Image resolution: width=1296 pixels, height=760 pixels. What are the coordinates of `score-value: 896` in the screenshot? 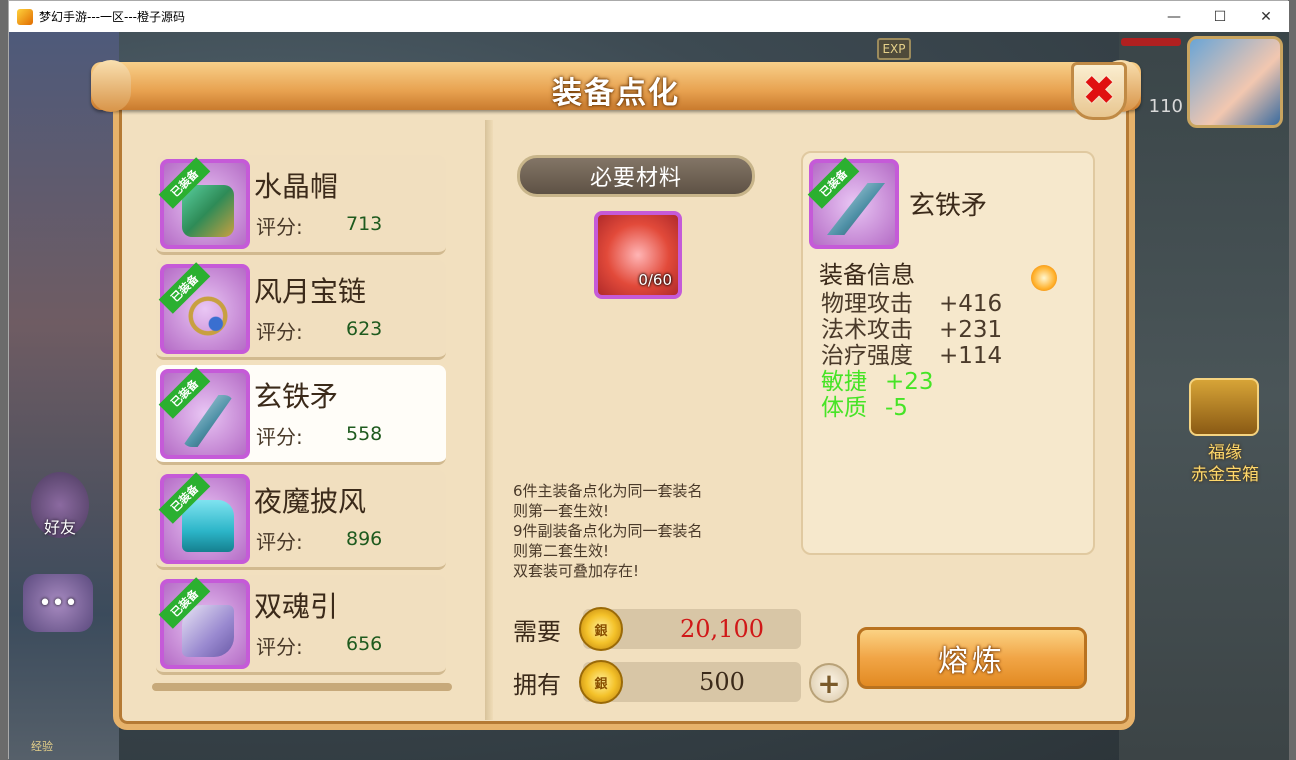 It's located at (364, 539).